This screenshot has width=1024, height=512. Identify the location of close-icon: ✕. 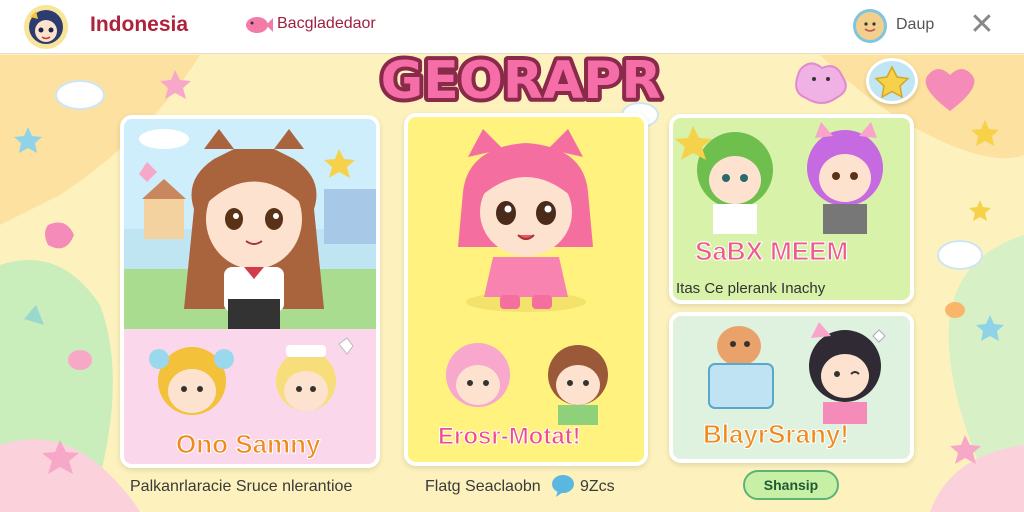
(982, 26).